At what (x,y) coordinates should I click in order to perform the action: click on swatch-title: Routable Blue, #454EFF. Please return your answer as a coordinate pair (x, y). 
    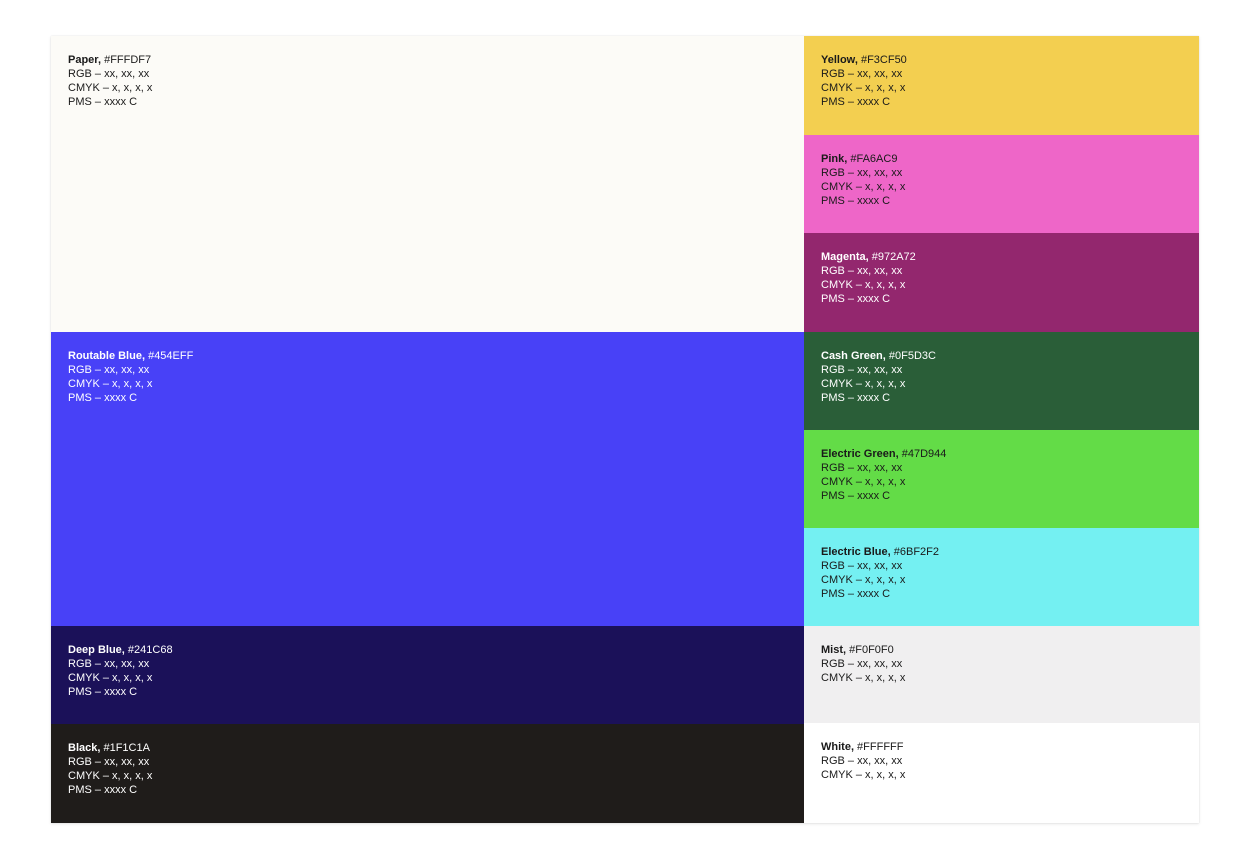
    Looking at the image, I should click on (436, 356).